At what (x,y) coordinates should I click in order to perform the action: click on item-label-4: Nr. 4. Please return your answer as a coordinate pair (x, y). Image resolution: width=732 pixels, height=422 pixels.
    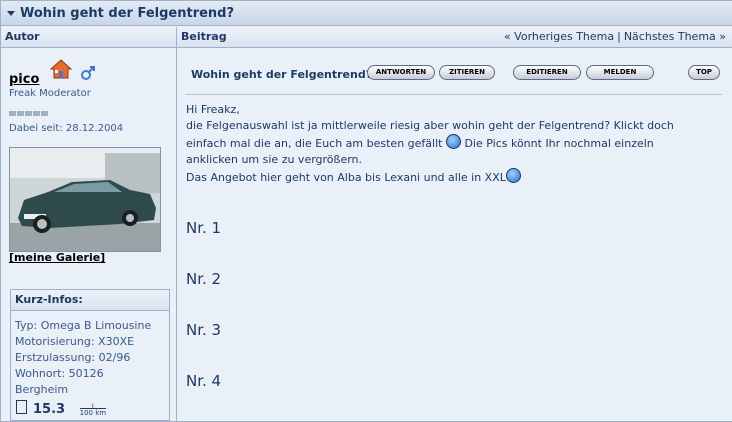
    Looking at the image, I should click on (204, 381).